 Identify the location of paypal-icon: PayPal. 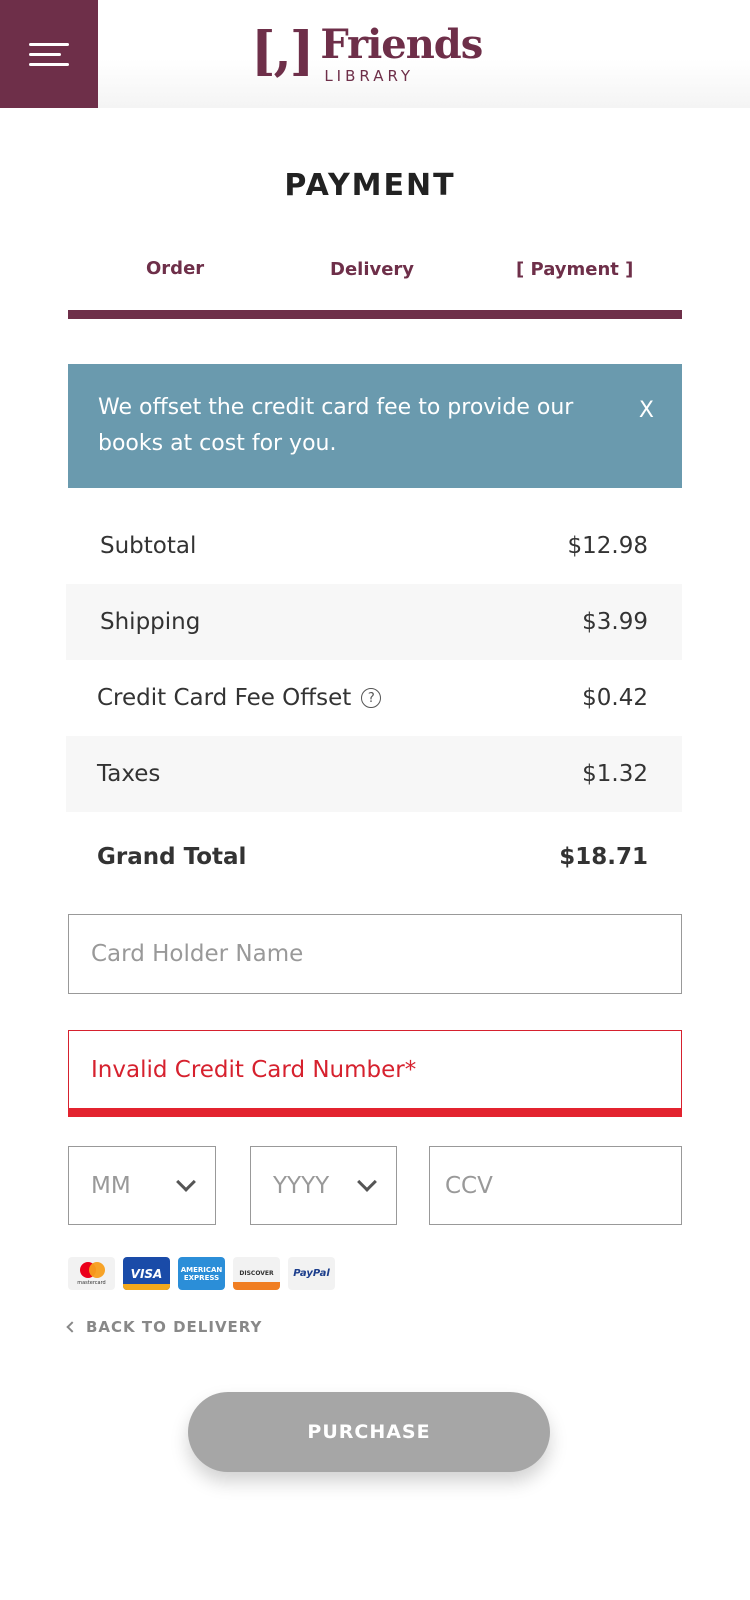
(311, 1273).